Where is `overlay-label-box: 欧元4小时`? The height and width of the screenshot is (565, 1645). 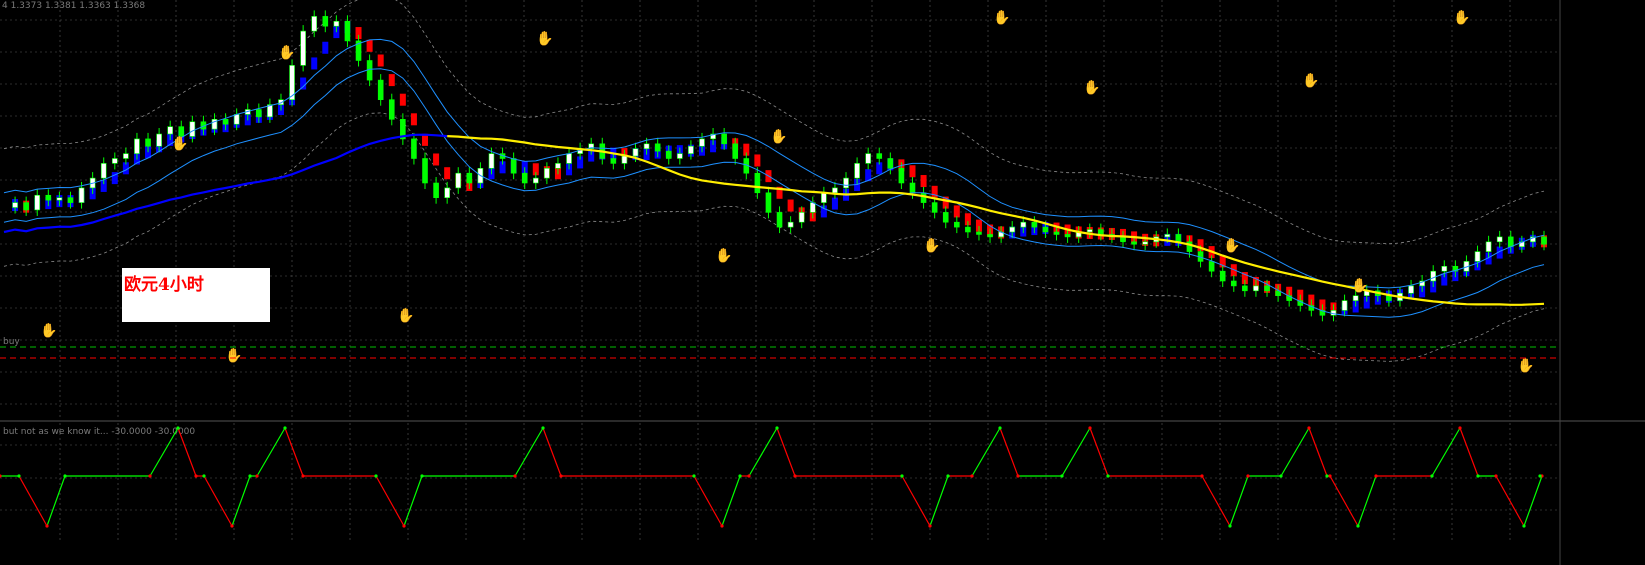
overlay-label-box: 欧元4小时 is located at coordinates (196, 295).